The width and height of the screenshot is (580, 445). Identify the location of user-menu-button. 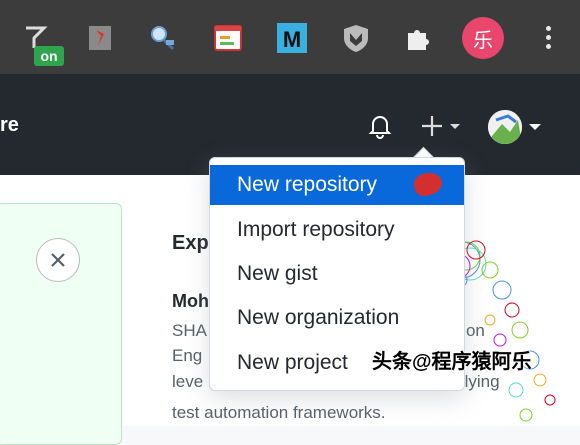
(516, 127).